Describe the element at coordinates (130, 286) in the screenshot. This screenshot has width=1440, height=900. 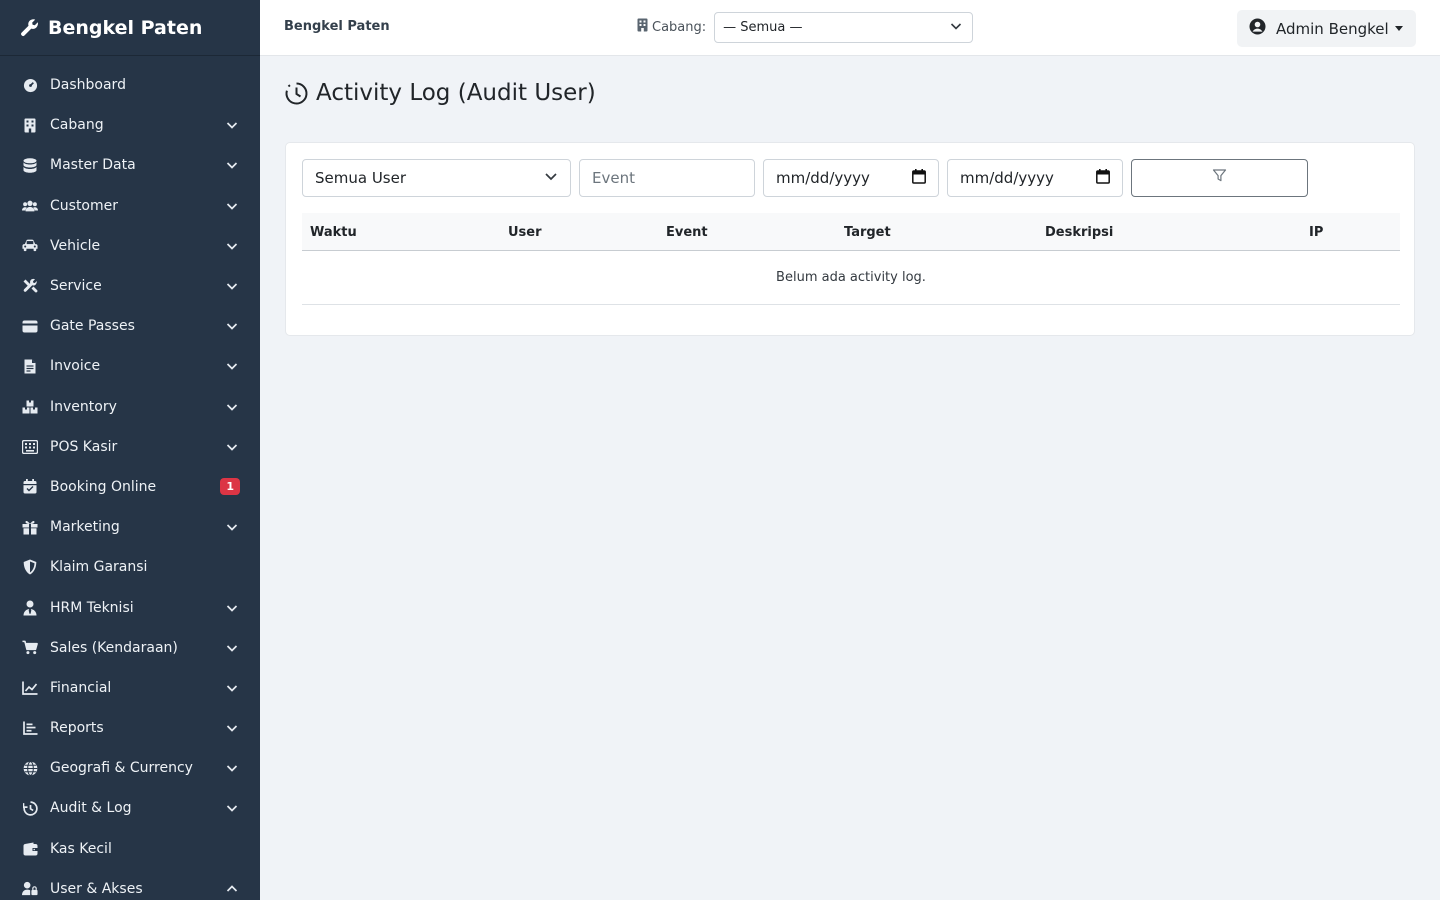
I see `sidebar-item-service: Service` at that location.